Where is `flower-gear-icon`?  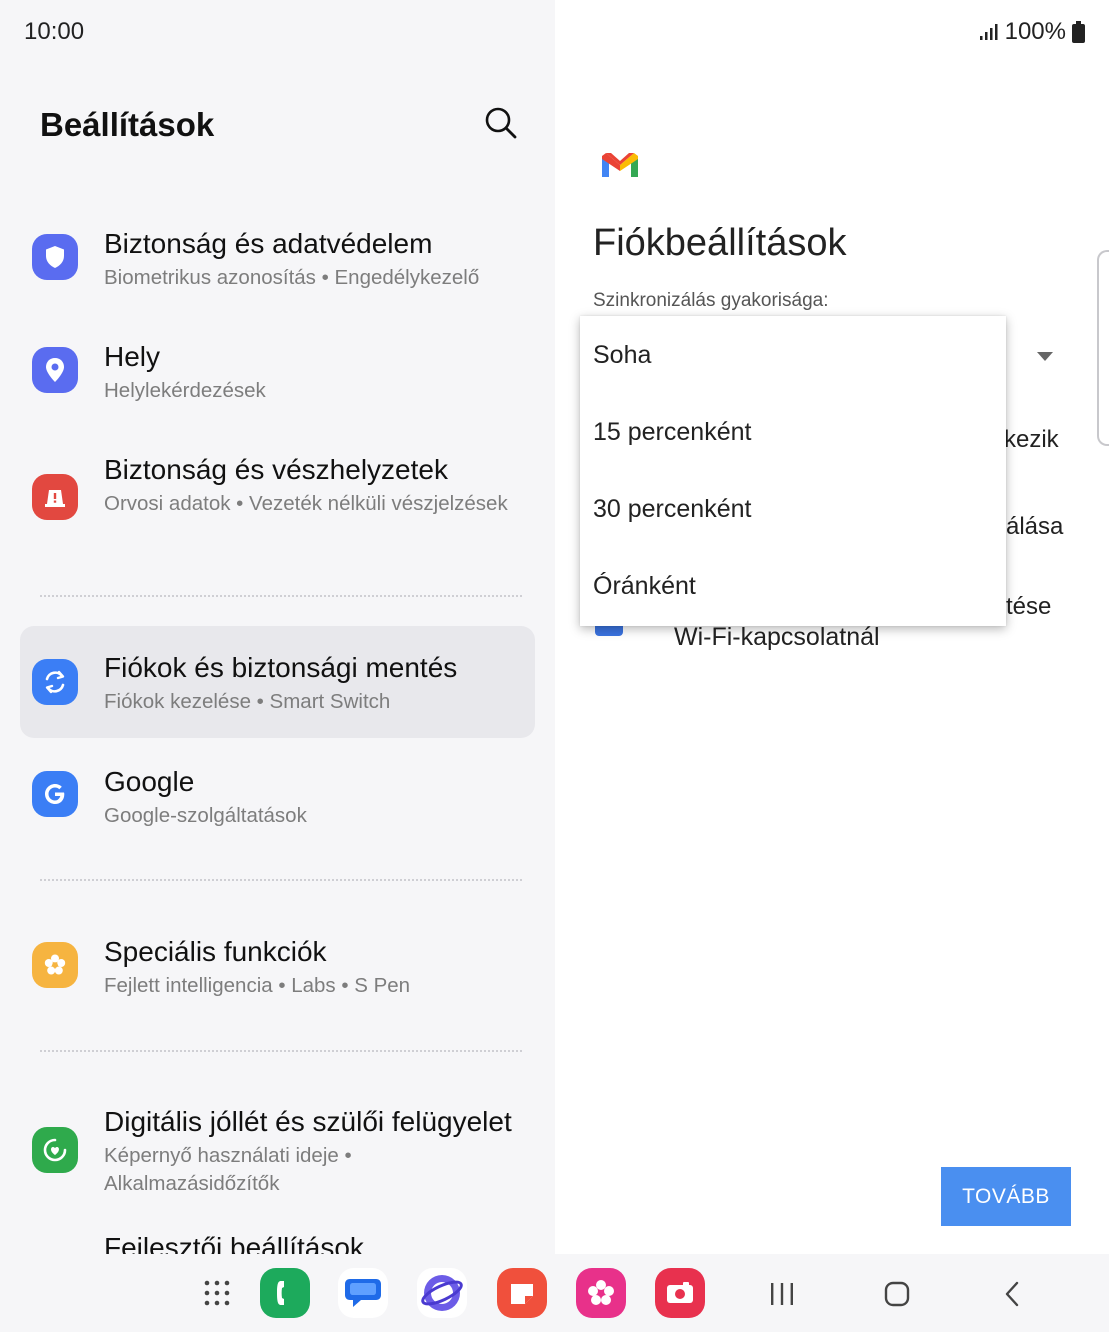
flower-gear-icon is located at coordinates (55, 965).